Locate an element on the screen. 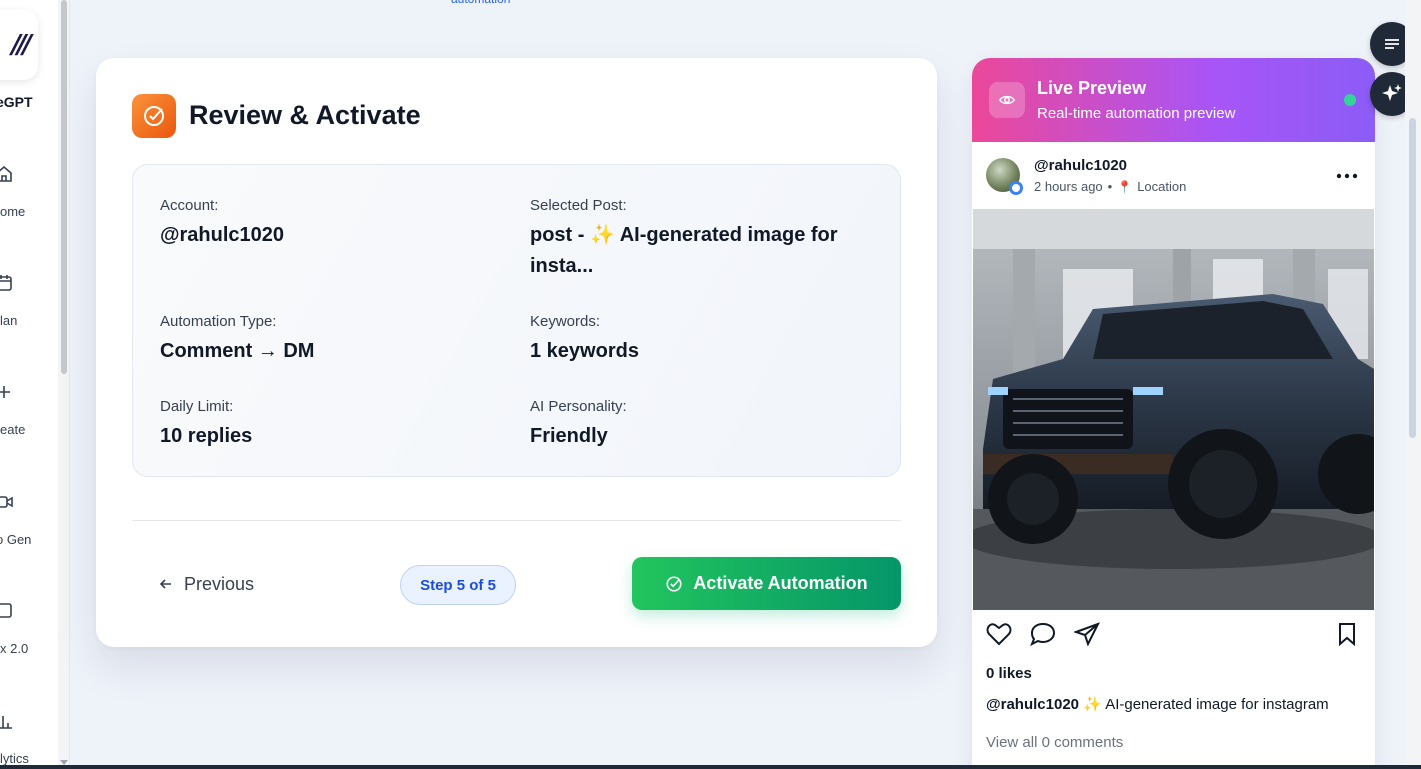 Image resolution: width=1421 pixels, height=769 pixels. sidebar-item-label: x 2.0 is located at coordinates (14, 648).